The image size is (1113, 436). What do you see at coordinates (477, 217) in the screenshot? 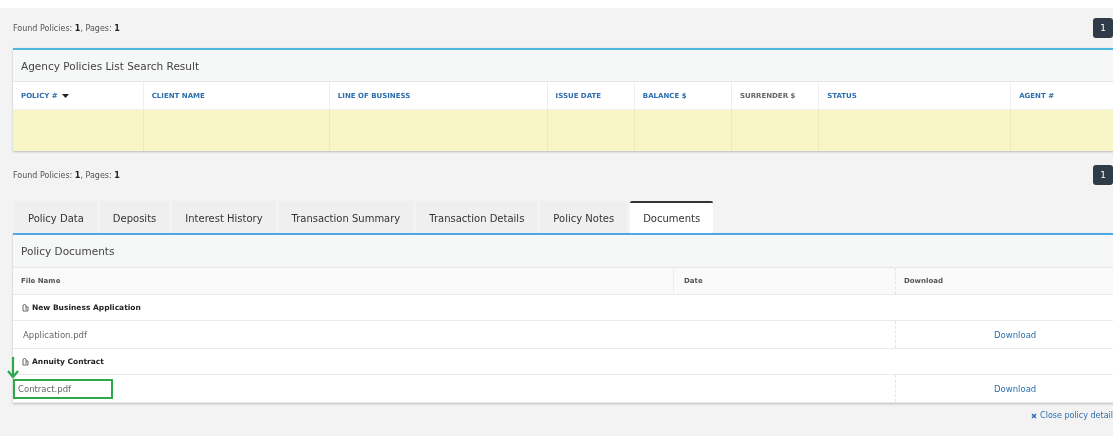
I see `tab: Transaction Details` at bounding box center [477, 217].